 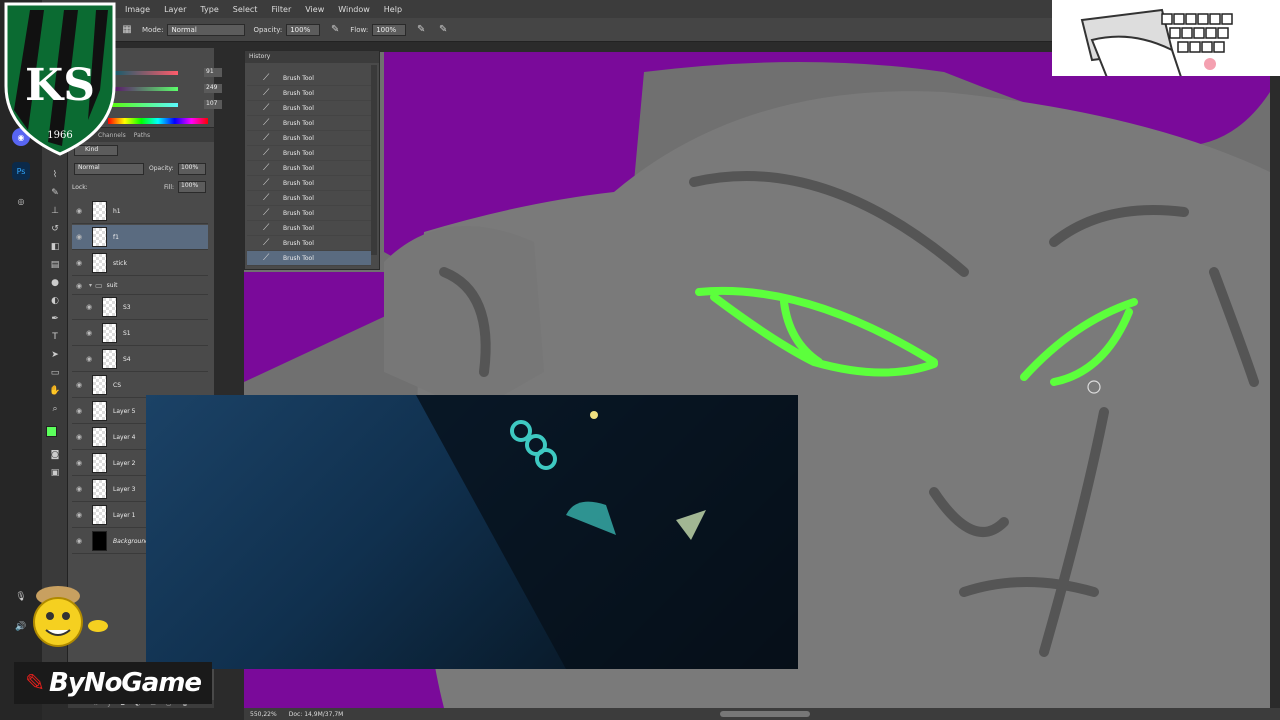 What do you see at coordinates (303, 29) in the screenshot?
I see `opacity-input: 100%` at bounding box center [303, 29].